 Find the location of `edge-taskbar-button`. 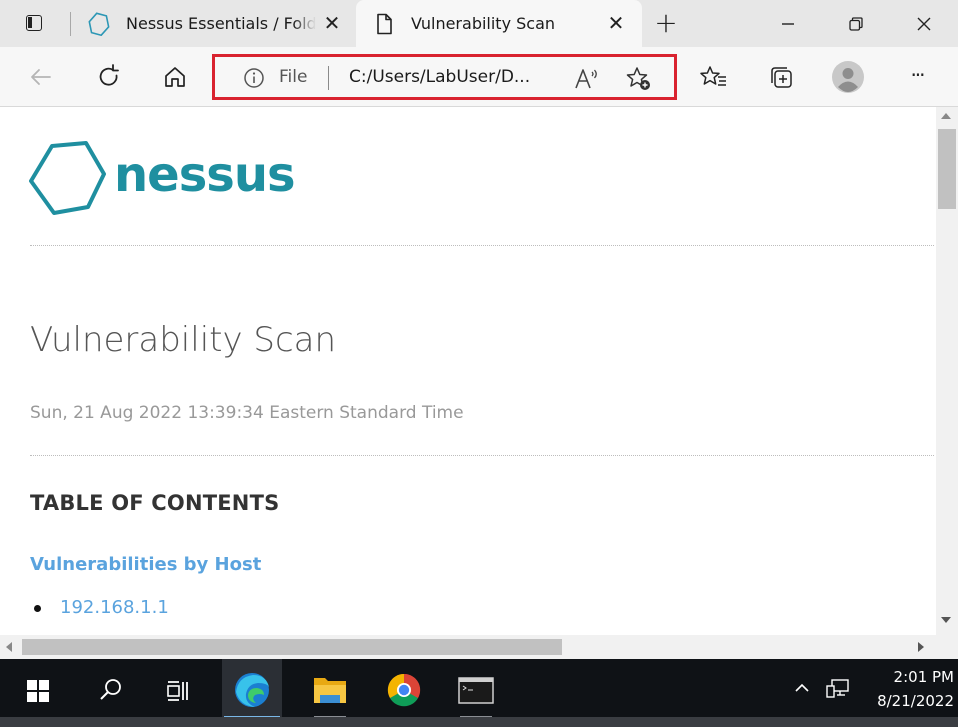

edge-taskbar-button is located at coordinates (252, 691).